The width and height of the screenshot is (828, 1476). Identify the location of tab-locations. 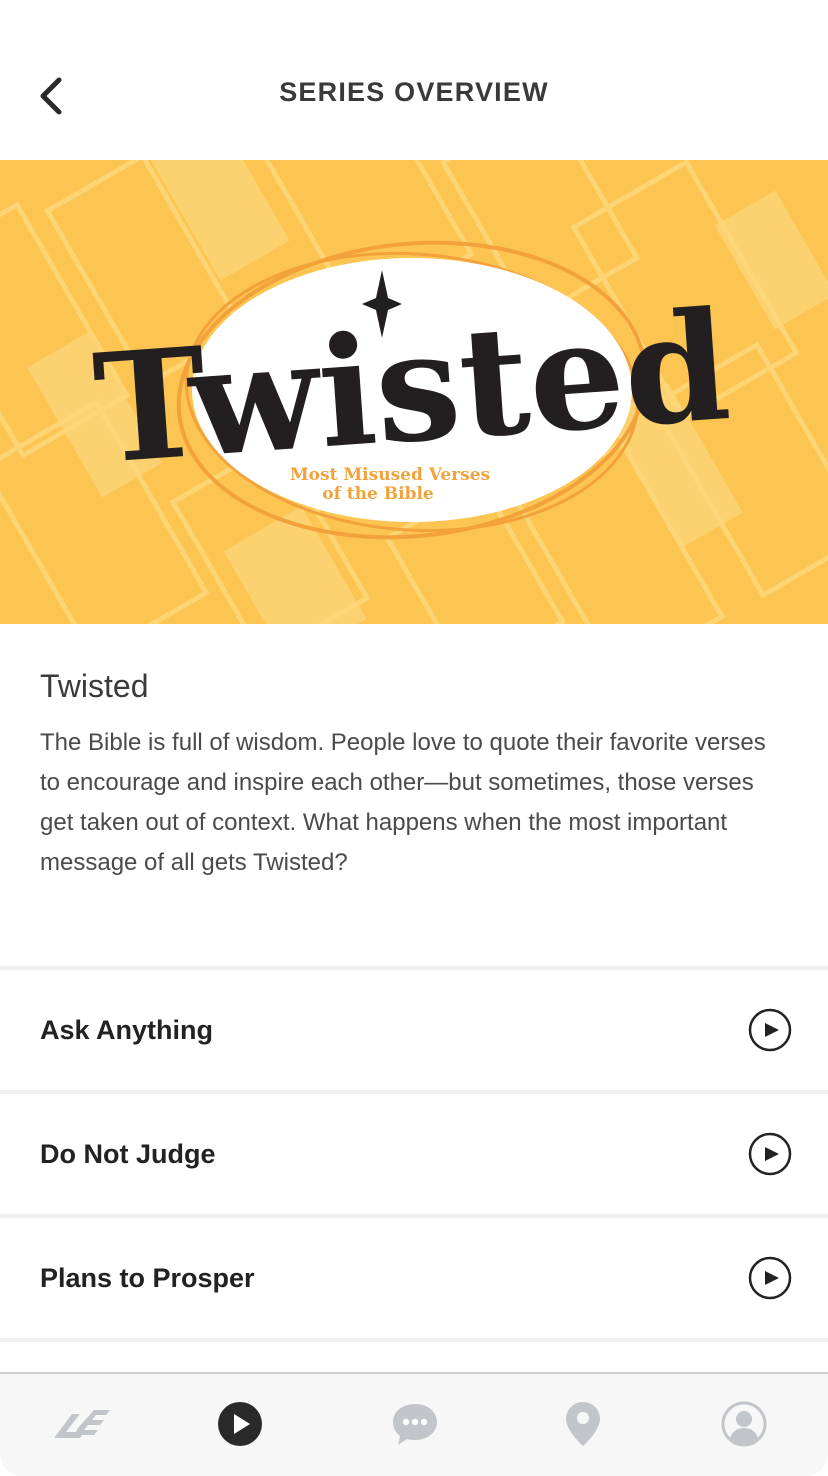
(583, 1424).